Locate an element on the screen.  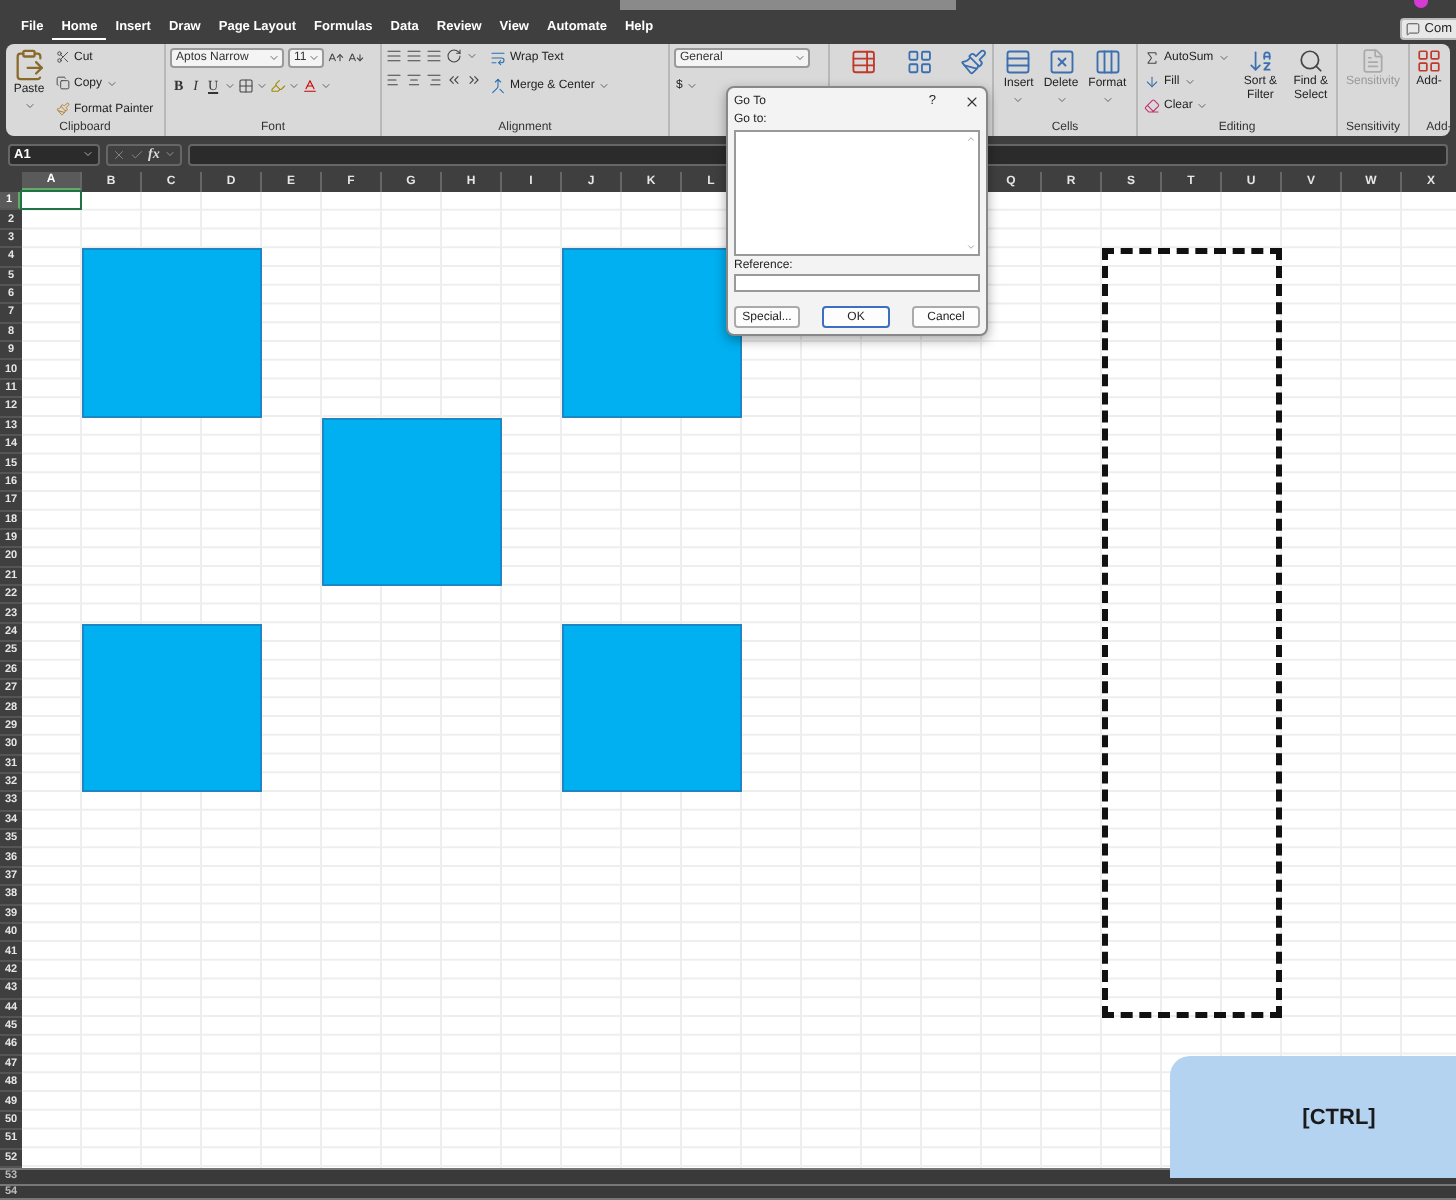
decrease-indent-icon is located at coordinates (454, 79).